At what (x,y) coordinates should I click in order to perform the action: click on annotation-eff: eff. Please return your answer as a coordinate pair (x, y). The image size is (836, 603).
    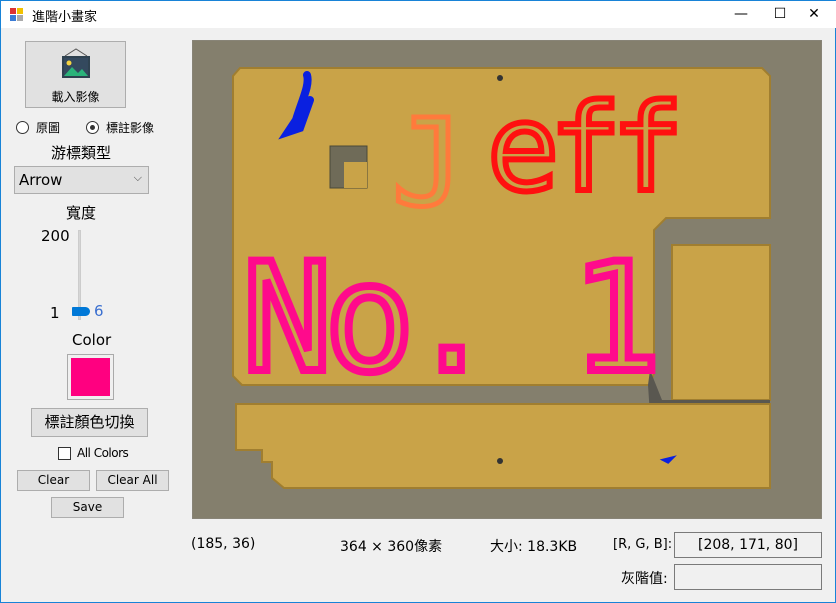
    Looking at the image, I should click on (580, 149).